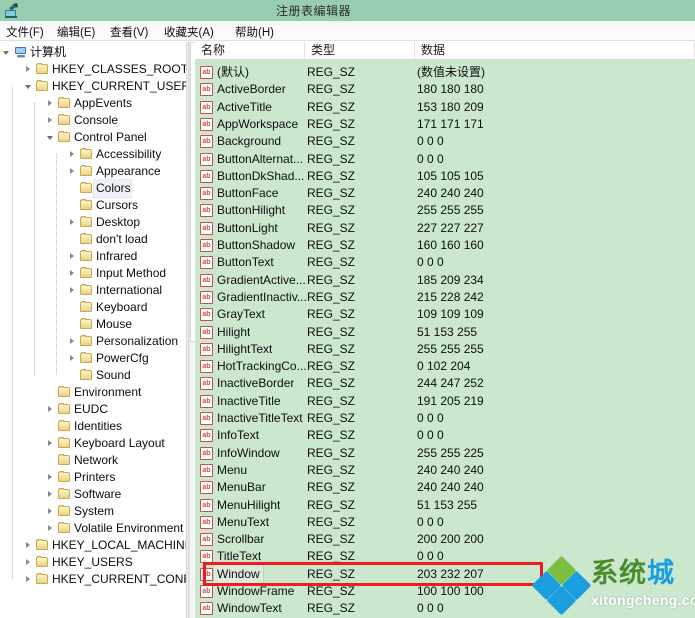 The width and height of the screenshot is (695, 618). I want to click on tree-item-software: Software, so click(83, 494).